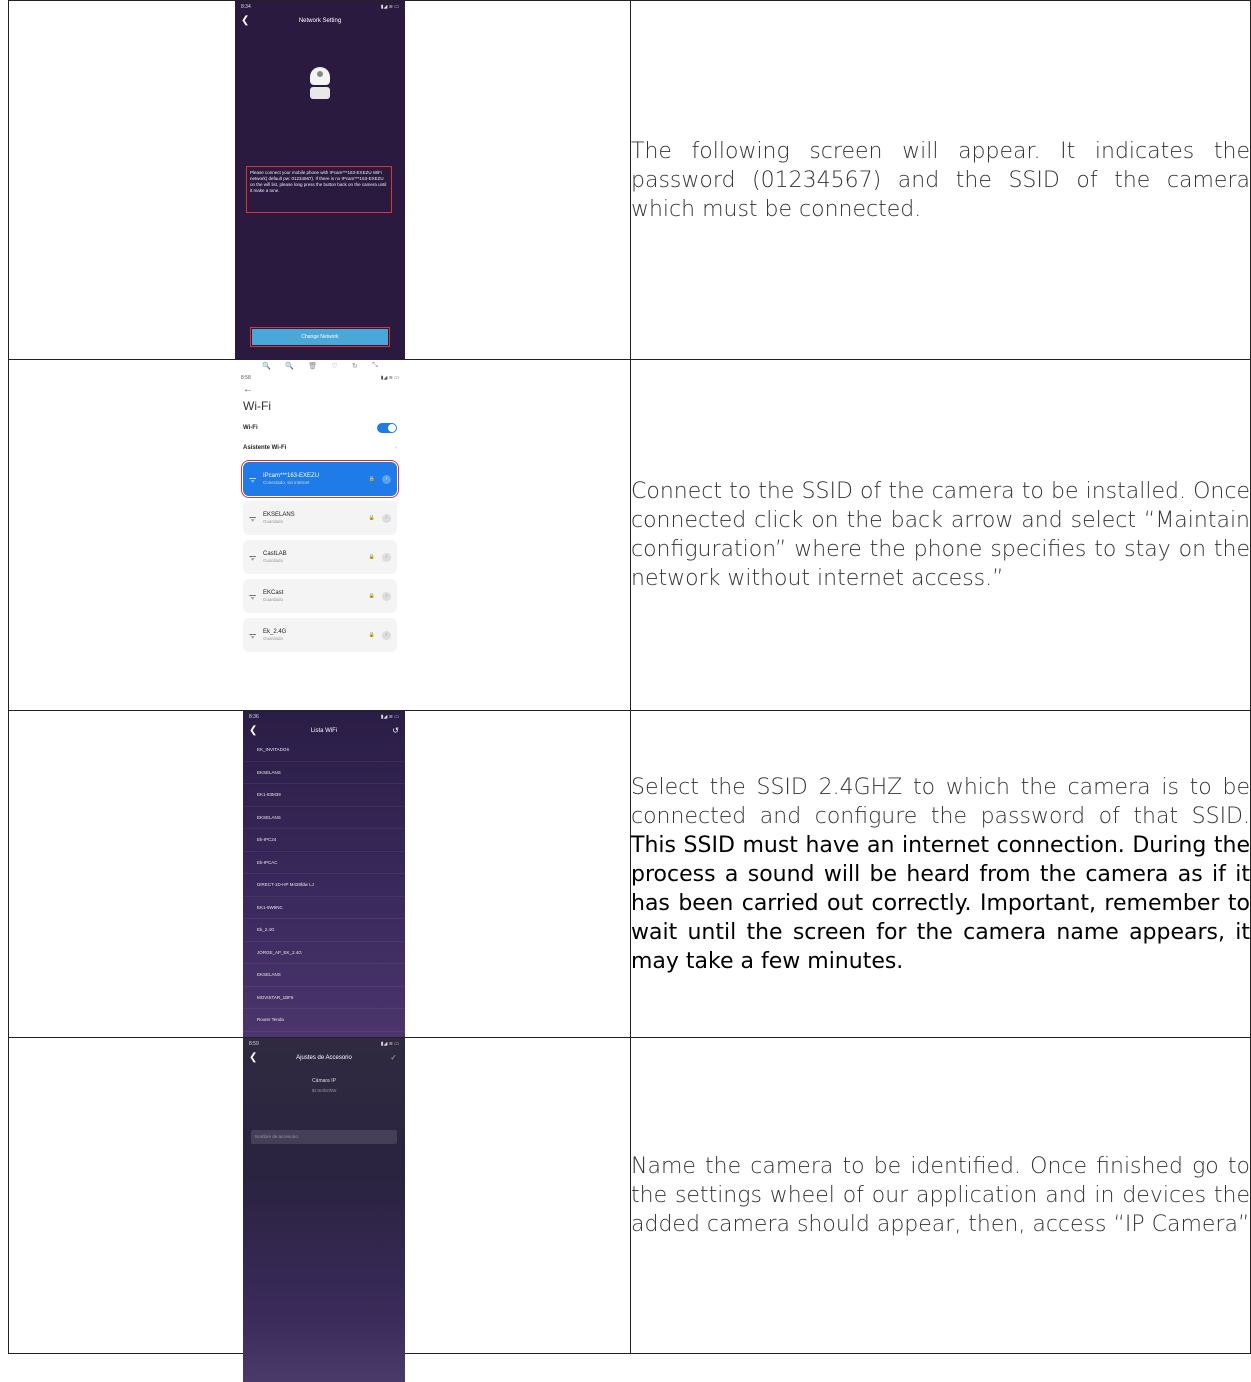 This screenshot has width=1251, height=1382. Describe the element at coordinates (266, 366) in the screenshot. I see `zoom-in-icon: 🔍` at that location.